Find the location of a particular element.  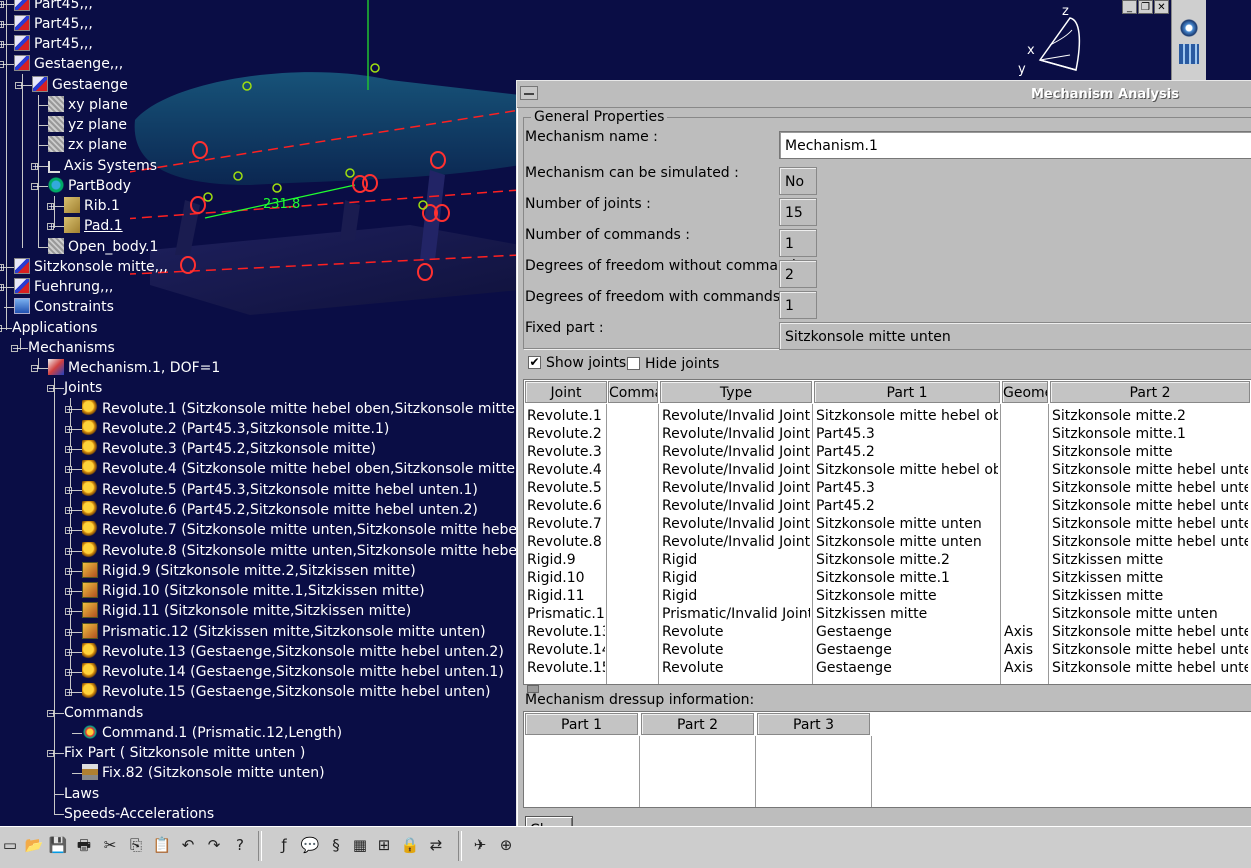

table-cell: Rigid is located at coordinates (736, 578).